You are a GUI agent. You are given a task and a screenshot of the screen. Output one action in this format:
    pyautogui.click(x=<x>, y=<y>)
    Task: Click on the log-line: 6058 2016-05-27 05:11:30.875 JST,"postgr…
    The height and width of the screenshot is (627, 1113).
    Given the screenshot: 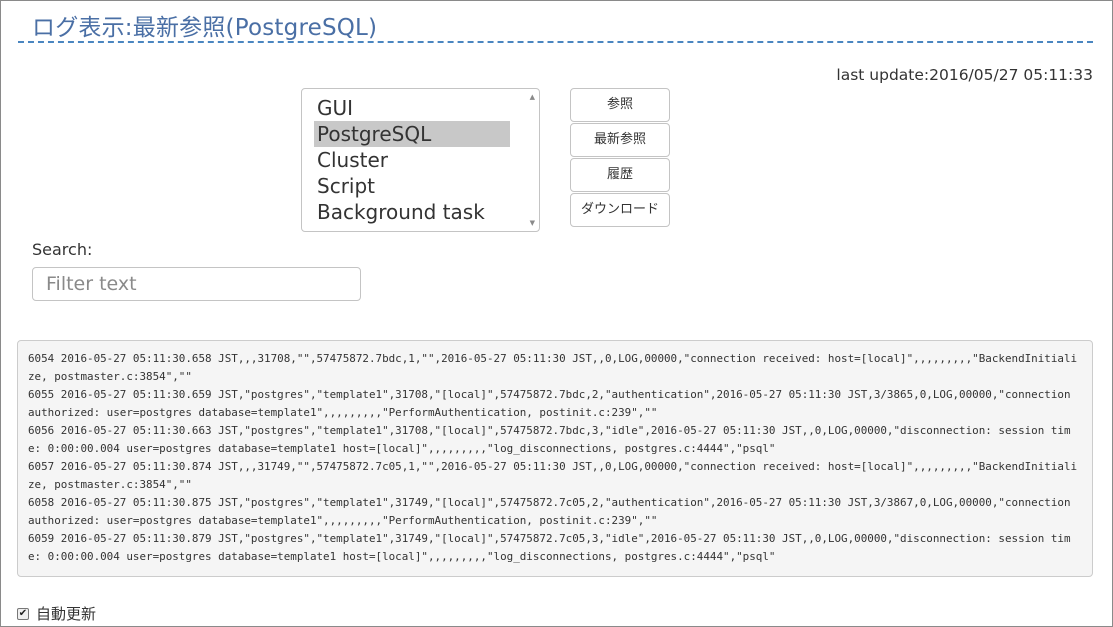 What is the action you would take?
    pyautogui.click(x=553, y=511)
    